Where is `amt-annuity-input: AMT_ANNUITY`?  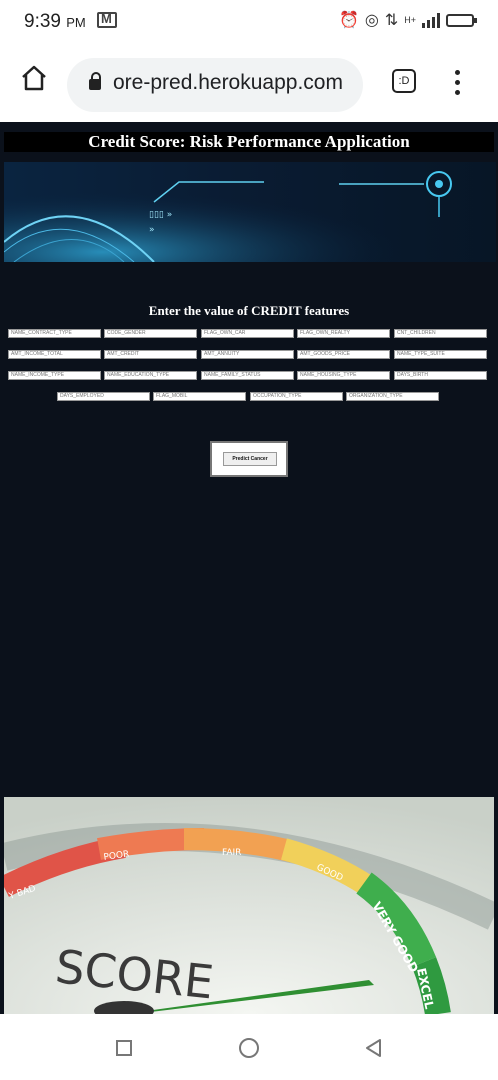
amt-annuity-input: AMT_ANNUITY is located at coordinates (247, 354).